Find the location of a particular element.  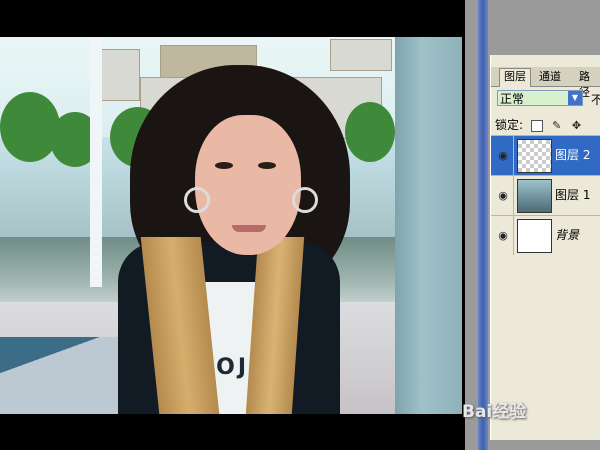

layer-row: ◉ 背景 is located at coordinates (545, 235).